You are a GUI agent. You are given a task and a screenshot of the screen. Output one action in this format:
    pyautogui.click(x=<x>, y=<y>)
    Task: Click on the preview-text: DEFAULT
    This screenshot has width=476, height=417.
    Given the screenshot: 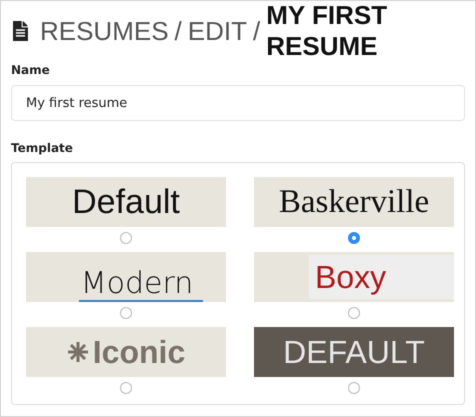 What is the action you would take?
    pyautogui.click(x=354, y=352)
    